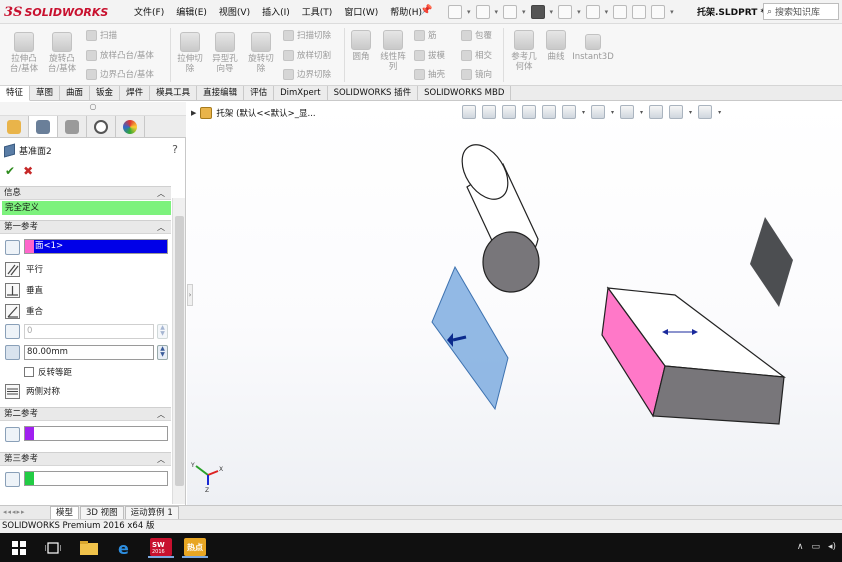 The height and width of the screenshot is (562, 842). What do you see at coordinates (191, 11) in the screenshot?
I see `menu-edit: 编辑(E)` at bounding box center [191, 11].